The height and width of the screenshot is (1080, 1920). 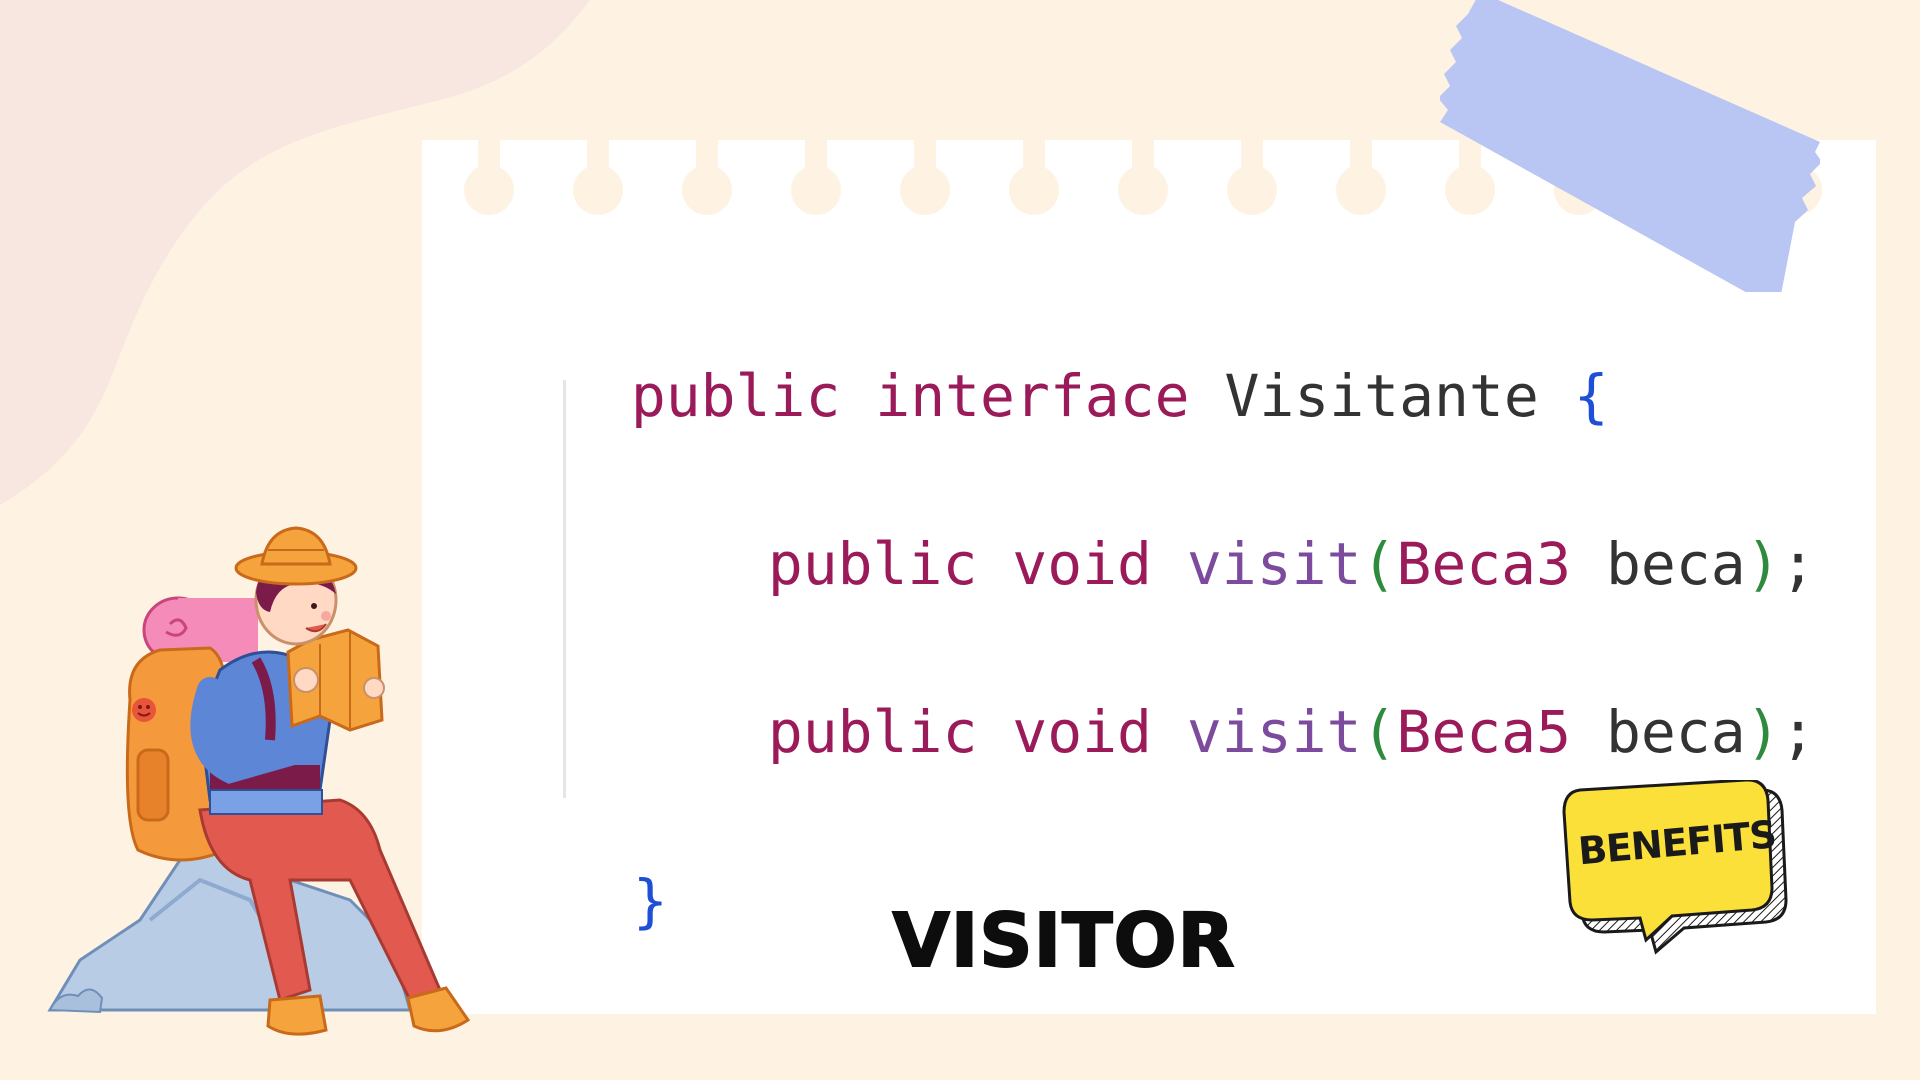 What do you see at coordinates (1381, 396) in the screenshot?
I see `interface-name: Visitante` at bounding box center [1381, 396].